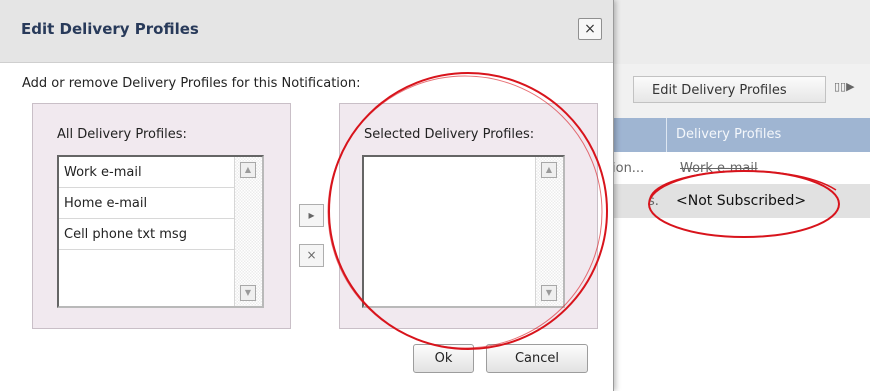  I want to click on ok-button: Ok, so click(443, 358).